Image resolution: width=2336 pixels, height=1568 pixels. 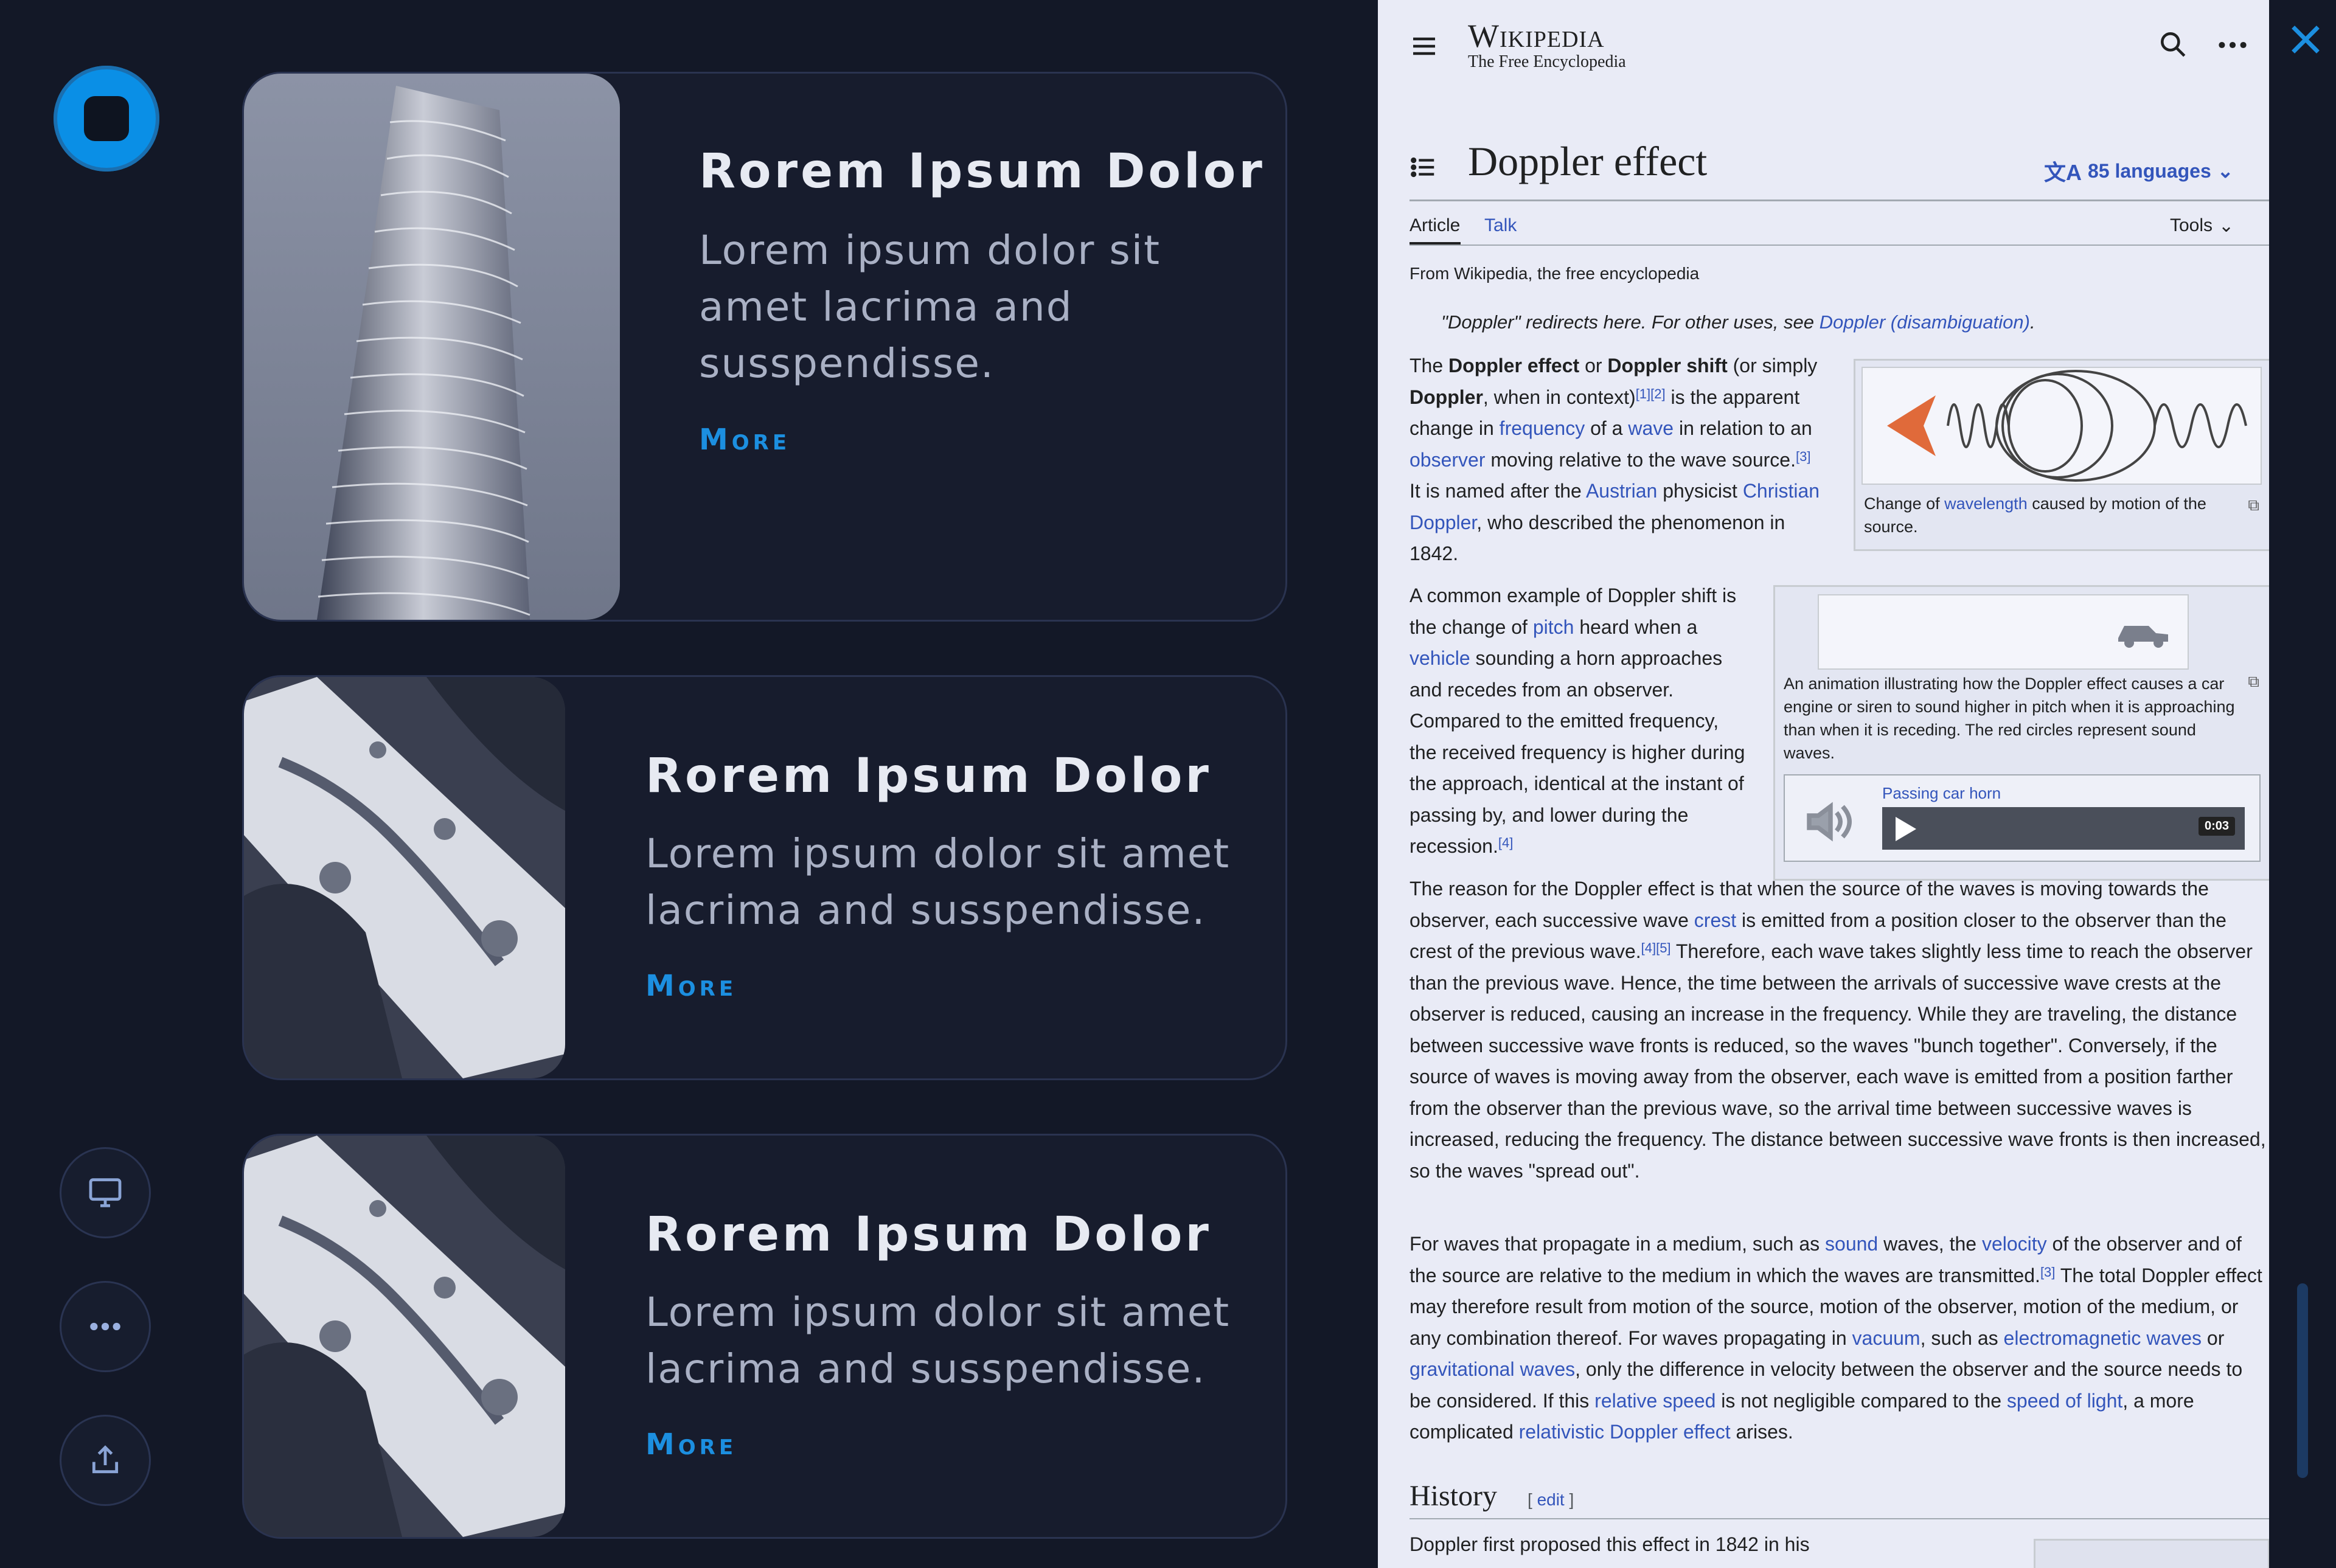 I want to click on edit-link: edit, so click(x=1551, y=1500).